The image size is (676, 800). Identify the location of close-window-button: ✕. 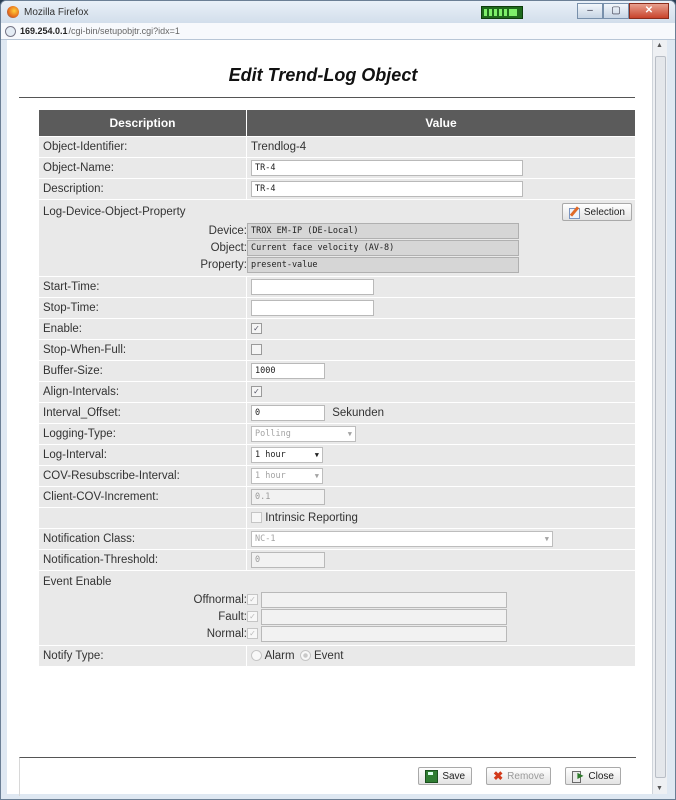
(649, 11).